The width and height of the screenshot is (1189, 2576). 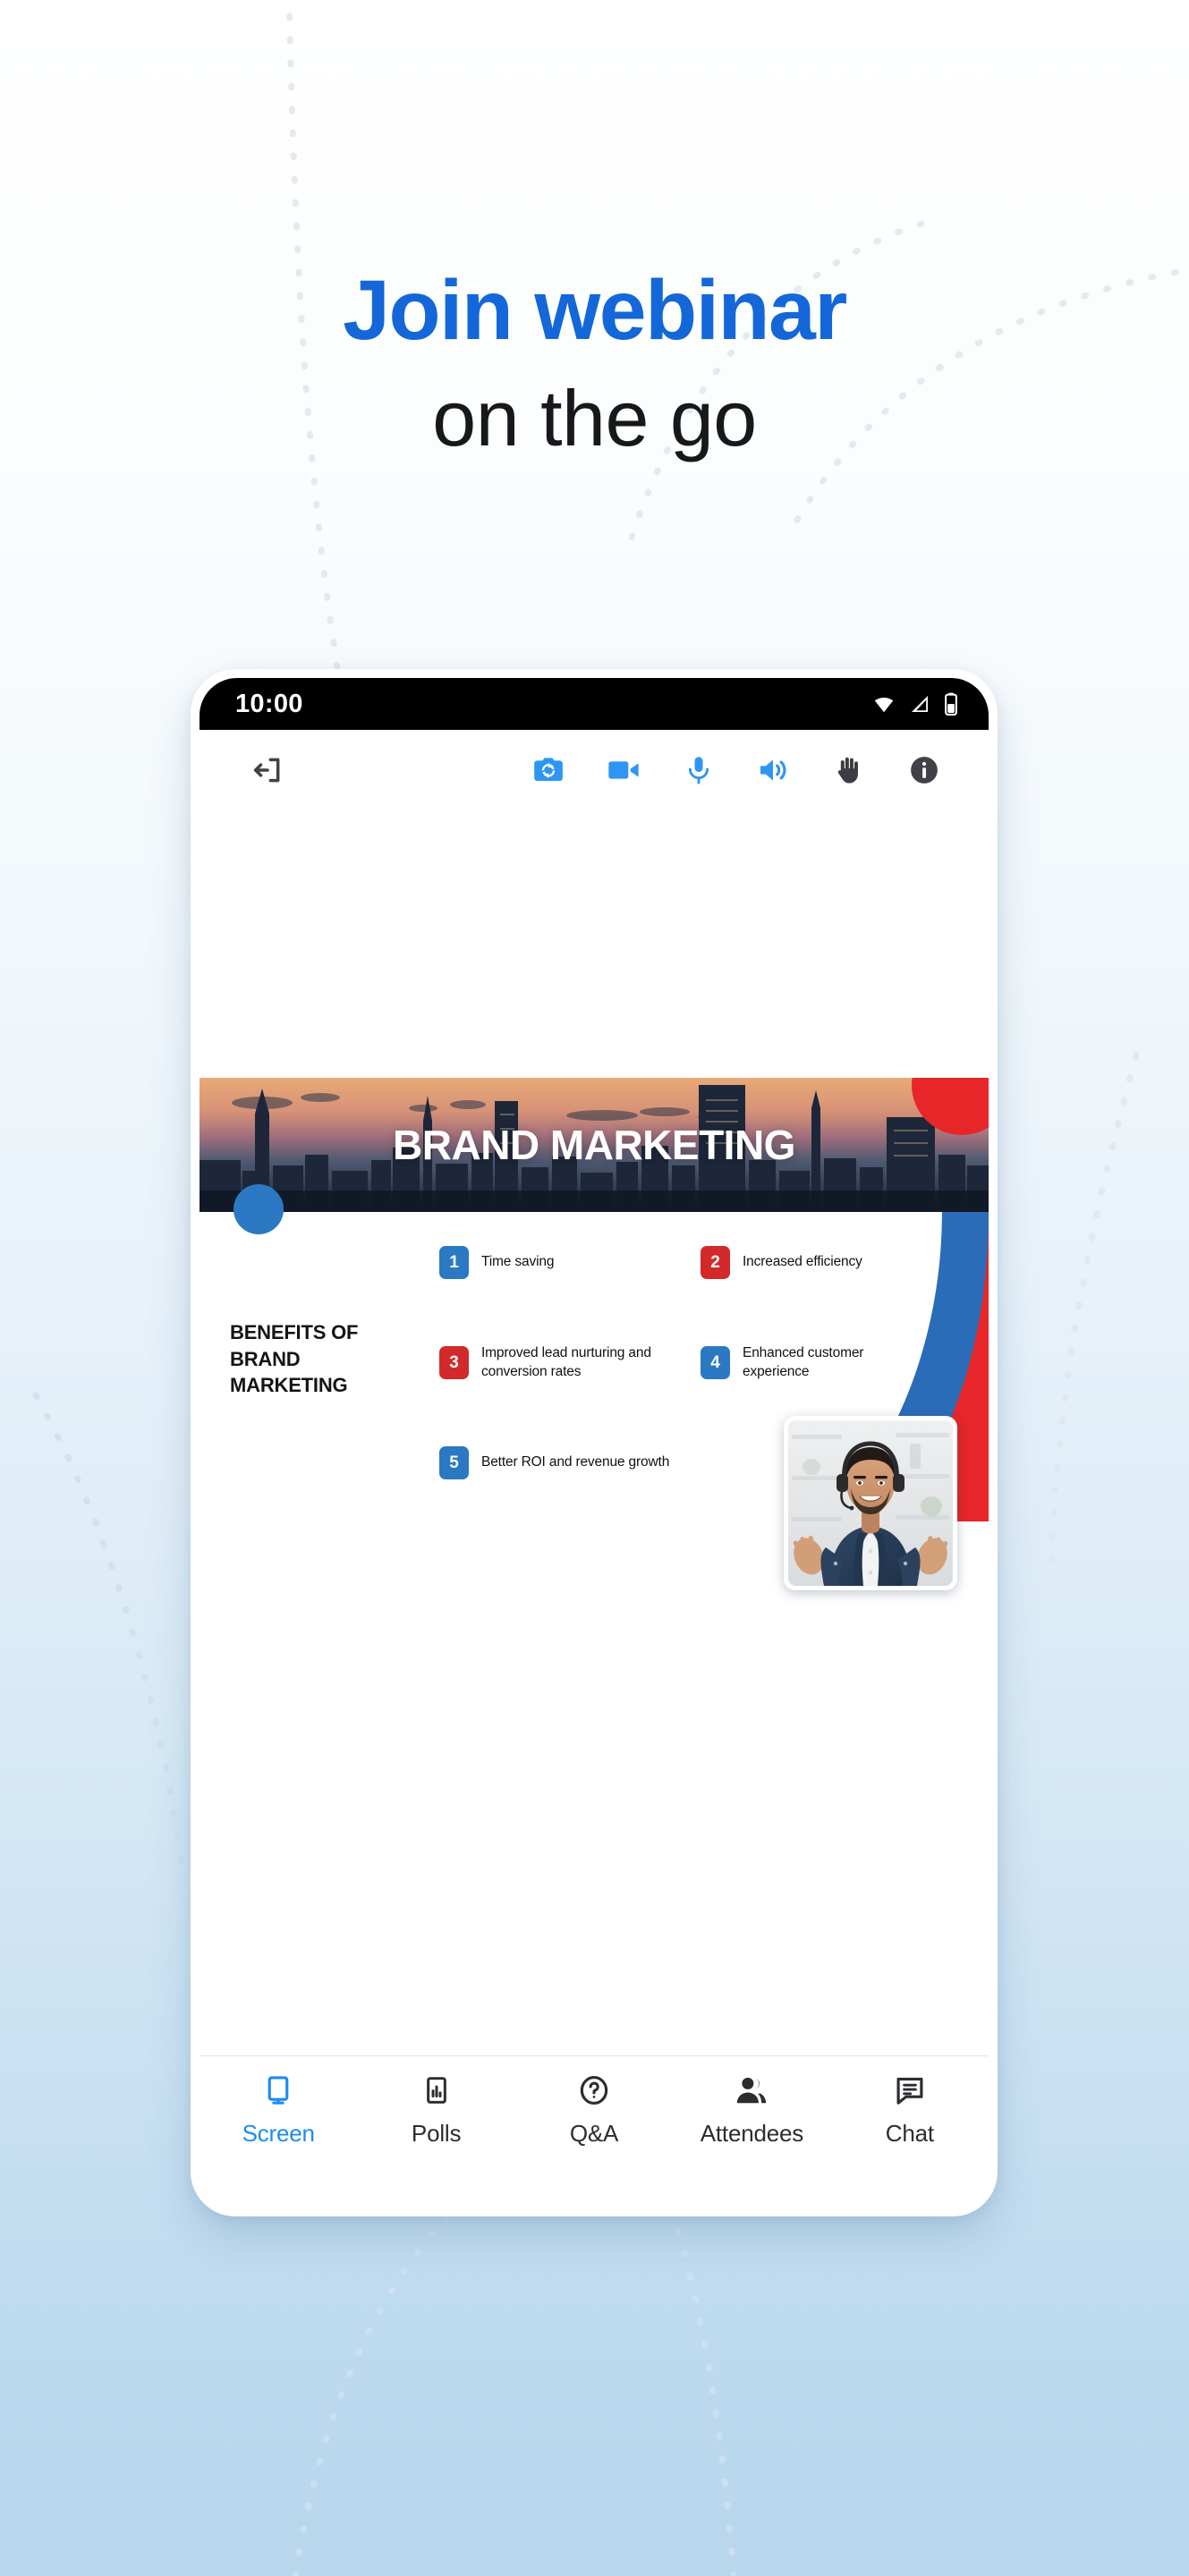 I want to click on presenter-video-image, so click(x=870, y=1503).